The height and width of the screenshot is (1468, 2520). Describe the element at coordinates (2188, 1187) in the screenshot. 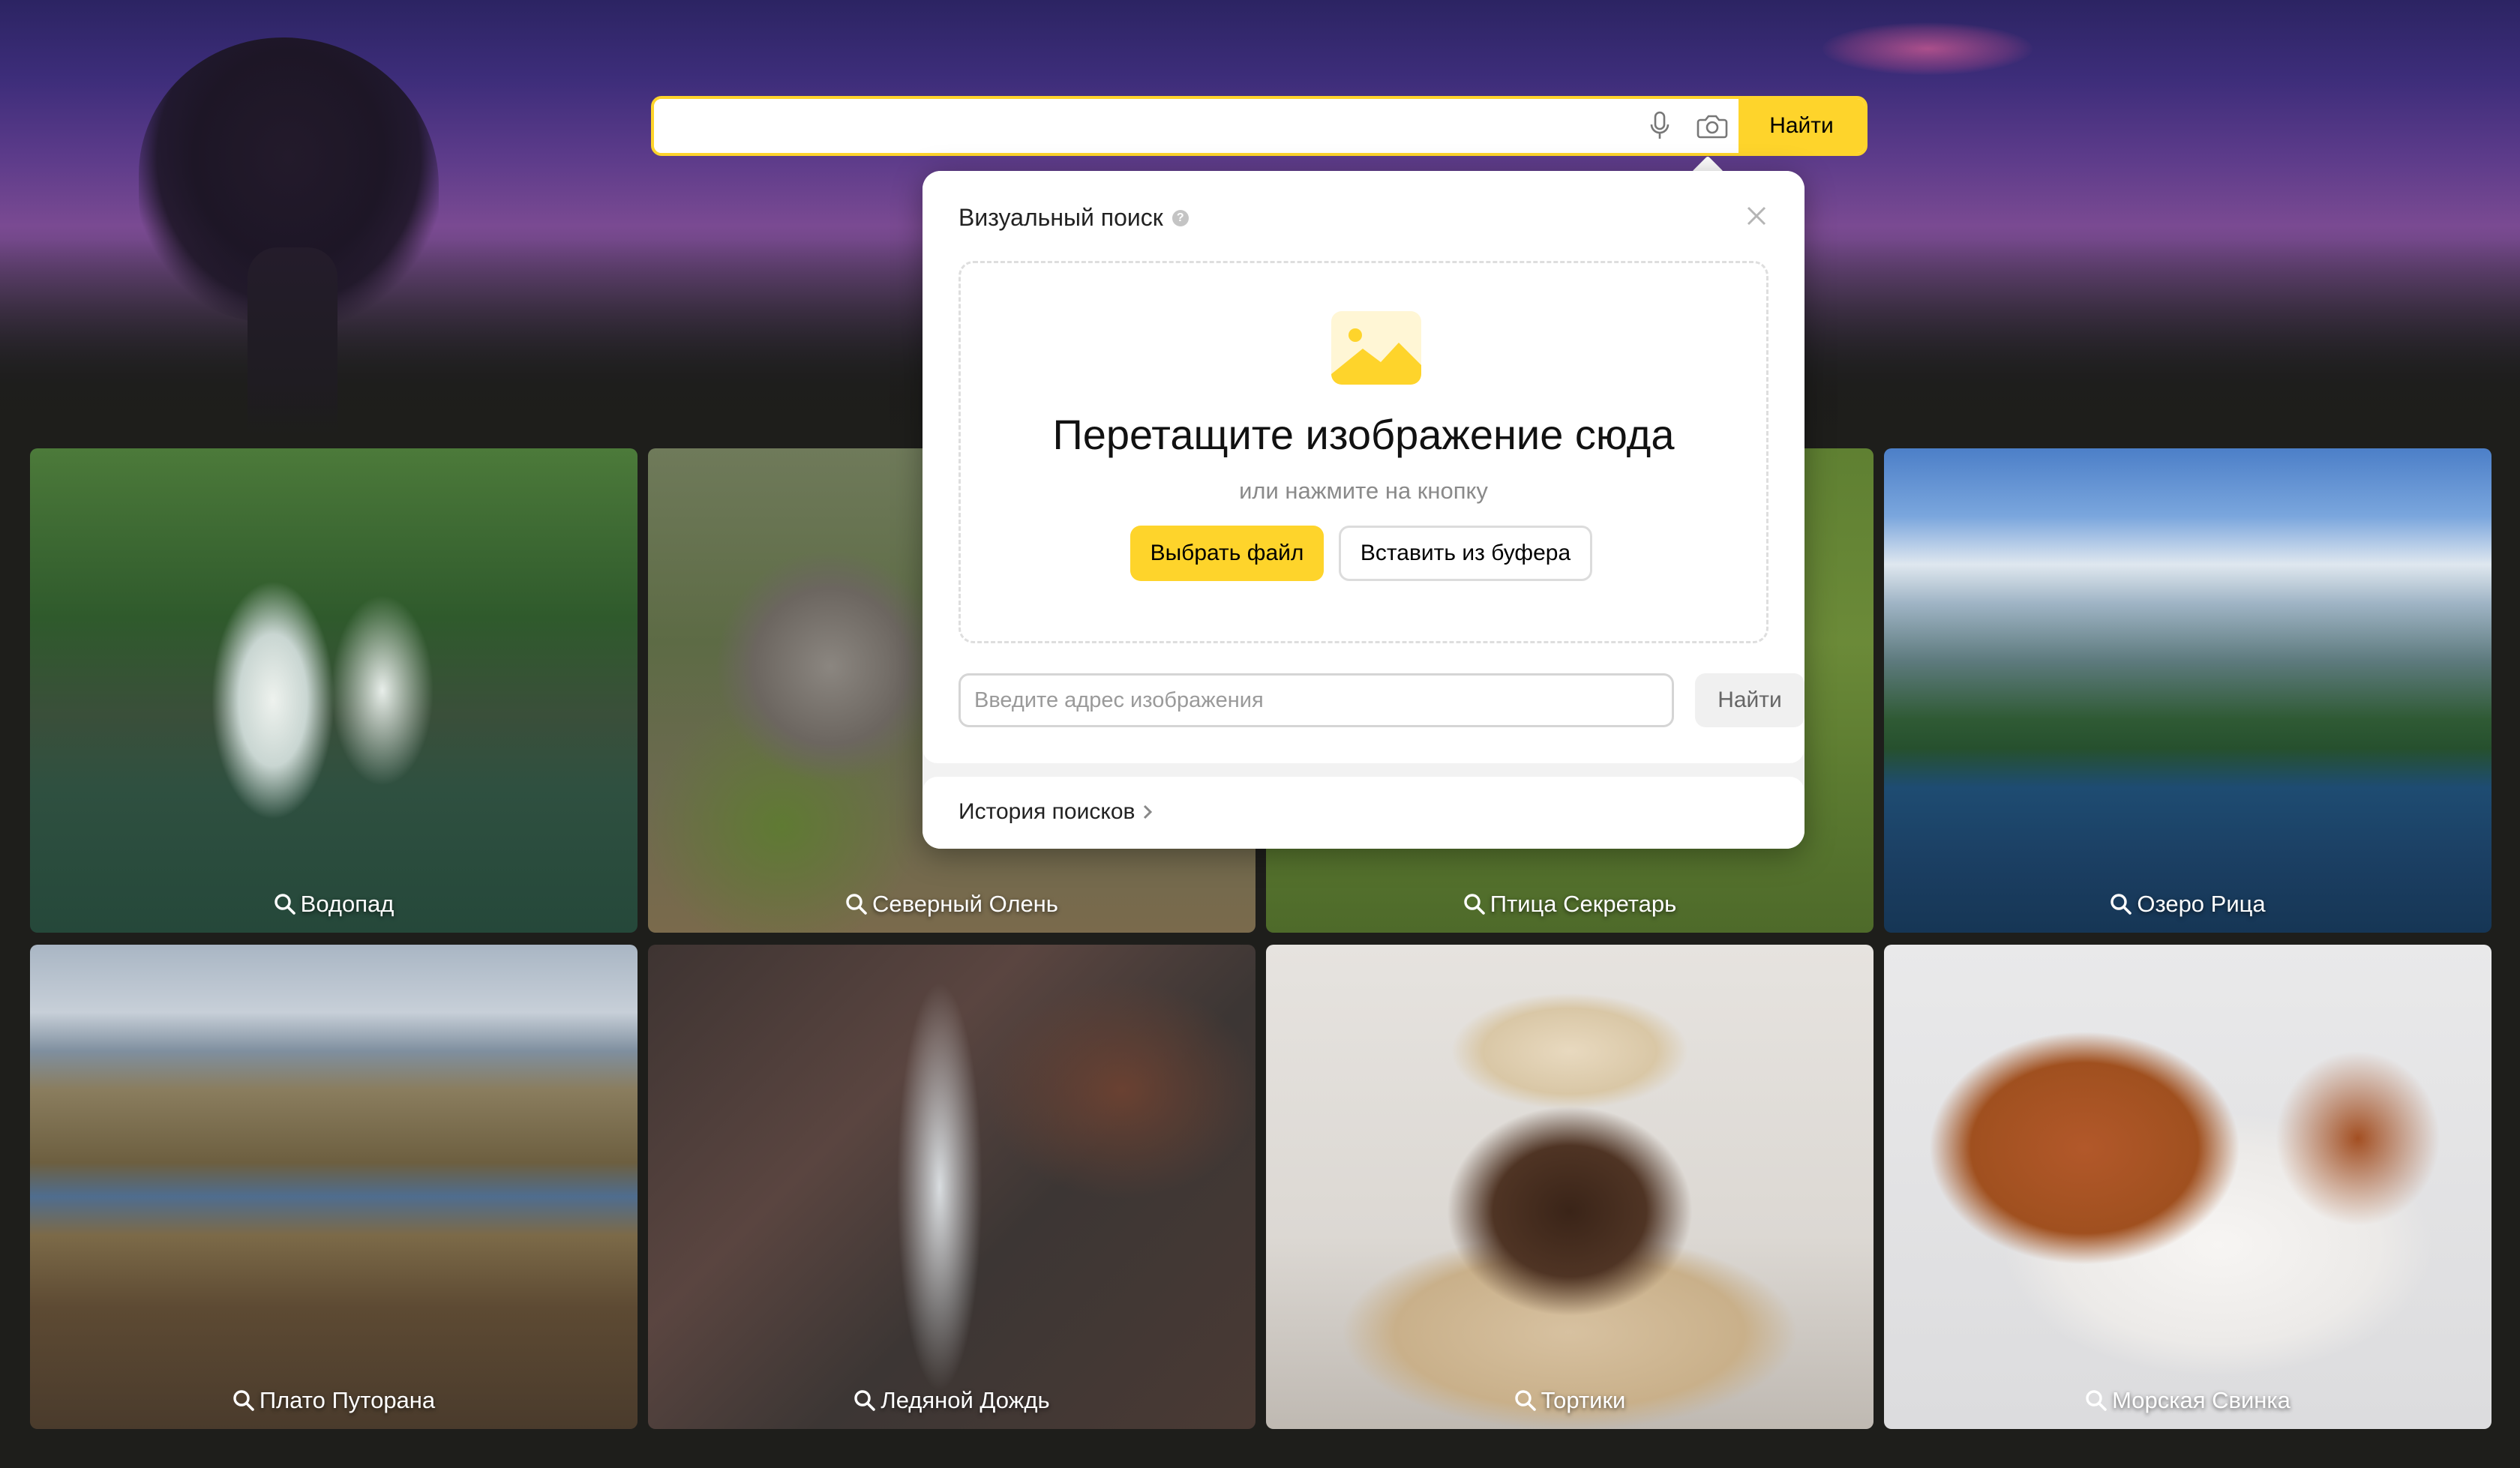

I see `tile-guinea-pig: Морская Свинка` at that location.